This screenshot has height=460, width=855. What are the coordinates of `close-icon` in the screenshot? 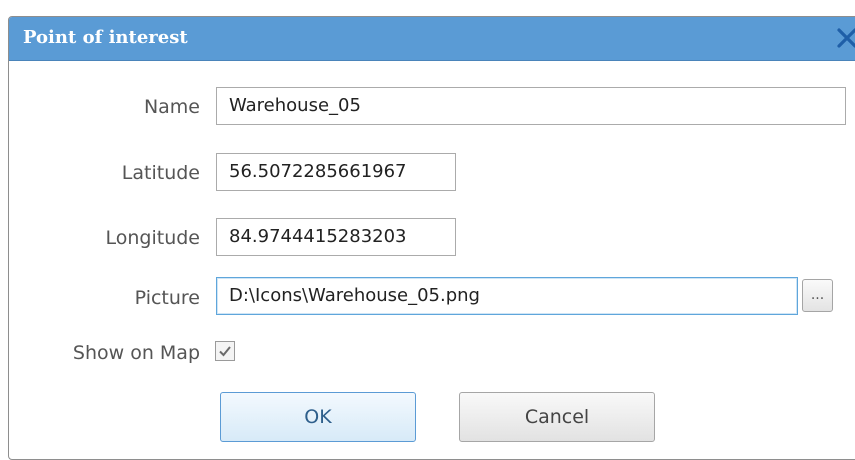 It's located at (846, 38).